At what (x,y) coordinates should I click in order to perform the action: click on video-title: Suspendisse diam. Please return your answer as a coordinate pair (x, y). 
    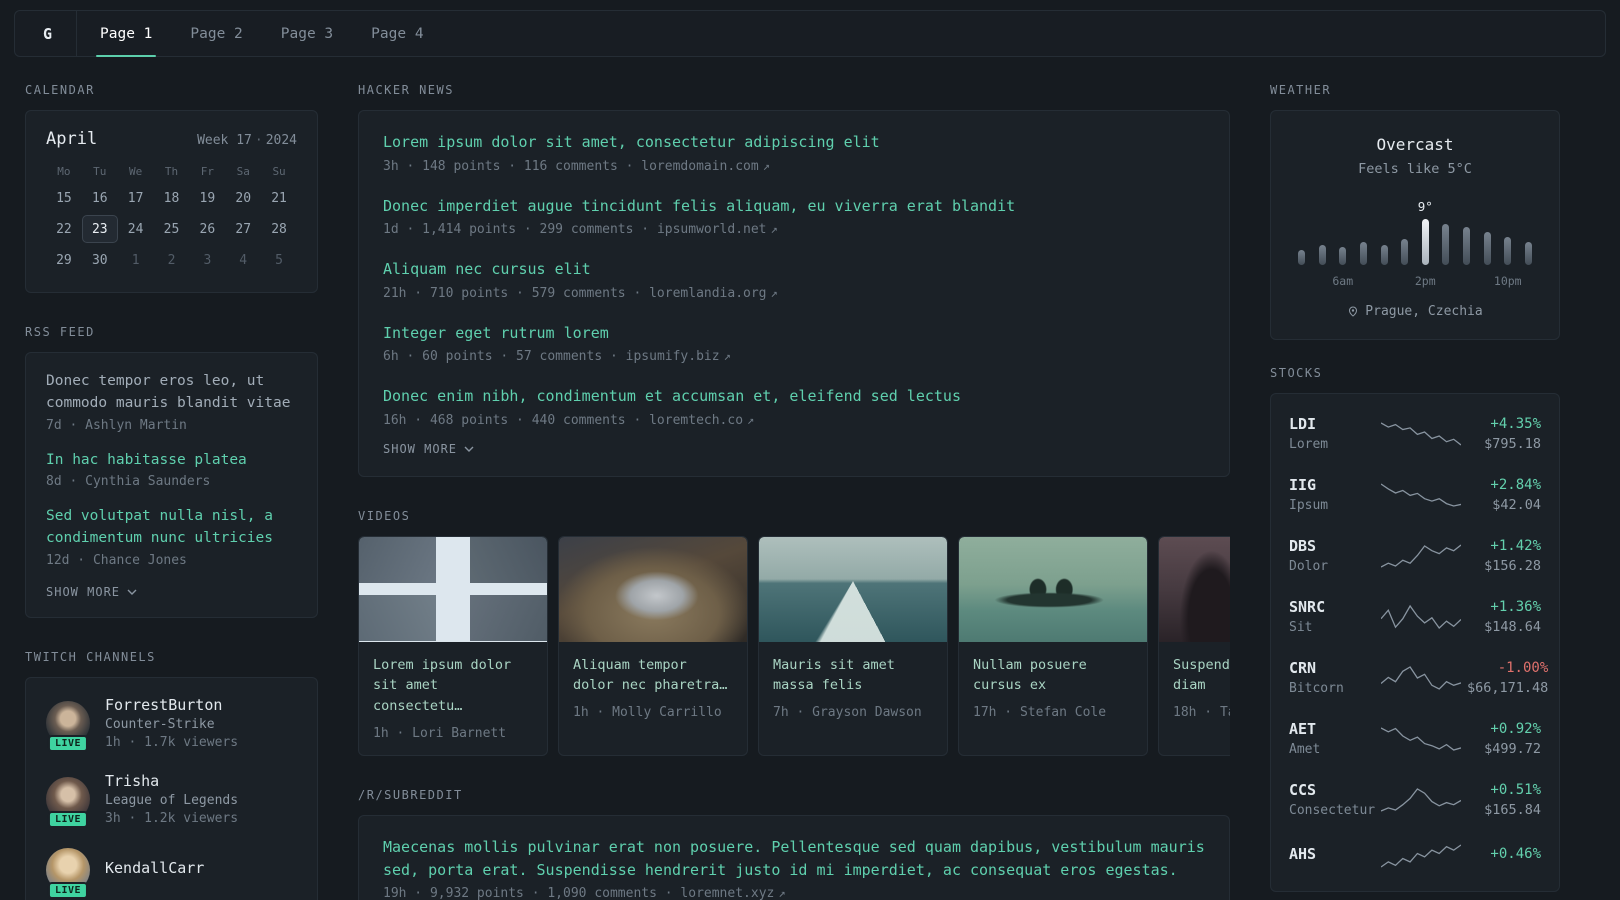
    Looking at the image, I should click on (1201, 676).